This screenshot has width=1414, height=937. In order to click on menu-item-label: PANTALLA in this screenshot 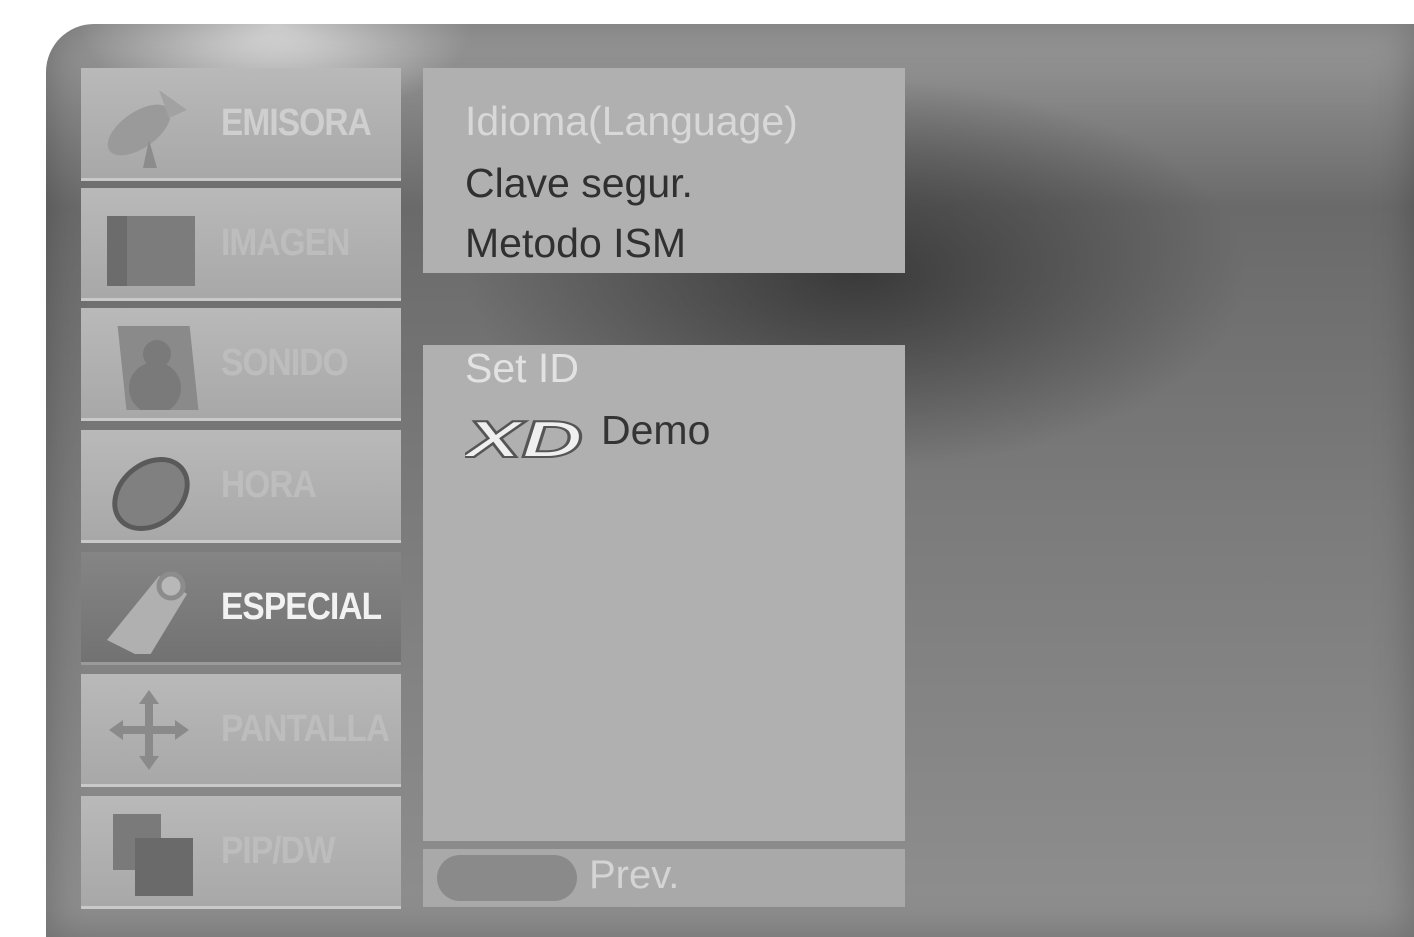, I will do `click(305, 728)`.